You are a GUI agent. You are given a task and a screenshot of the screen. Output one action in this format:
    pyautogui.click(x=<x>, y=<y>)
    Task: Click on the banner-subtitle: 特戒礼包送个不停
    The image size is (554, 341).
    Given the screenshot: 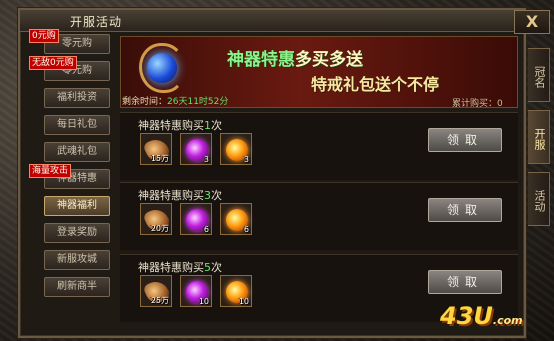 What is the action you would take?
    pyautogui.click(x=375, y=84)
    